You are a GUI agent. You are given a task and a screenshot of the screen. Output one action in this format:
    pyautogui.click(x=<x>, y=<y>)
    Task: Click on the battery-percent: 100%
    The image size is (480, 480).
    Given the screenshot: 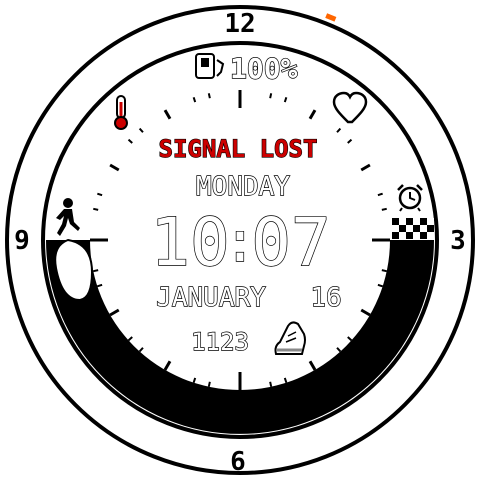 What is the action you would take?
    pyautogui.click(x=264, y=68)
    